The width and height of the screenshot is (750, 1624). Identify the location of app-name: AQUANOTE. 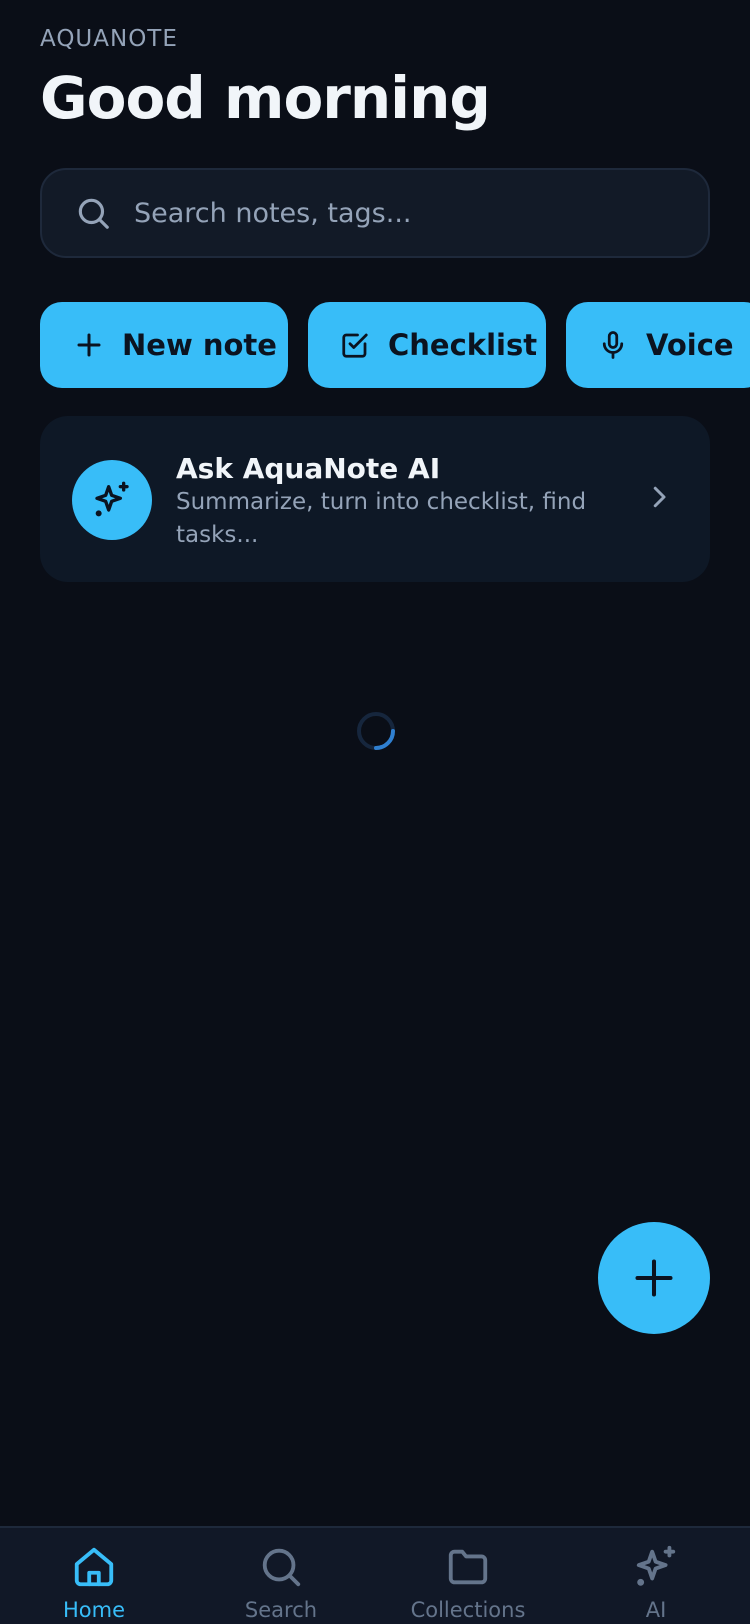
(109, 39).